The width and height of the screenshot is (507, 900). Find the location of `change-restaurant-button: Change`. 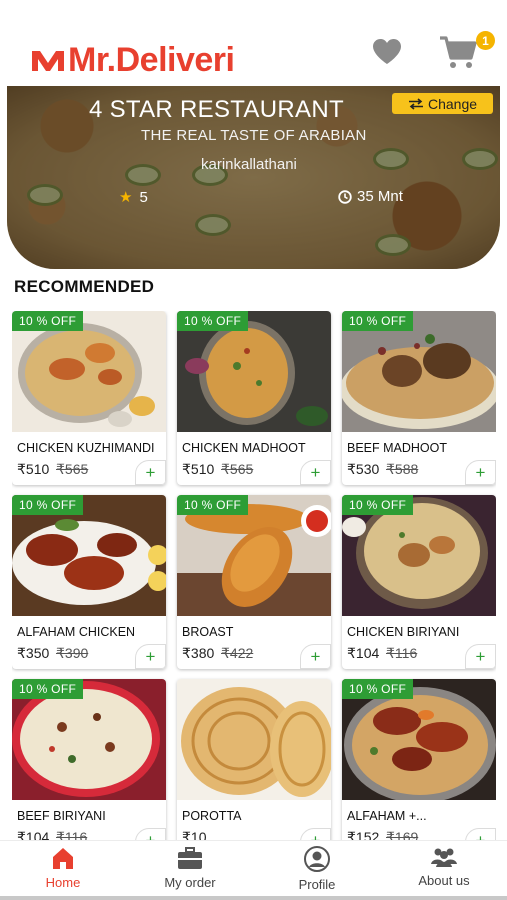

change-restaurant-button: Change is located at coordinates (442, 103).